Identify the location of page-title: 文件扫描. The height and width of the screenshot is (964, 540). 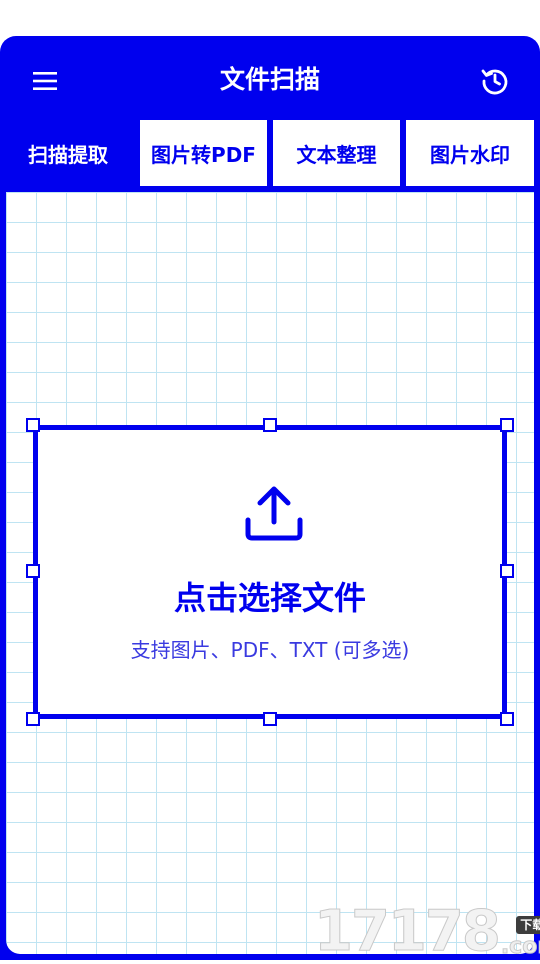
(269, 79).